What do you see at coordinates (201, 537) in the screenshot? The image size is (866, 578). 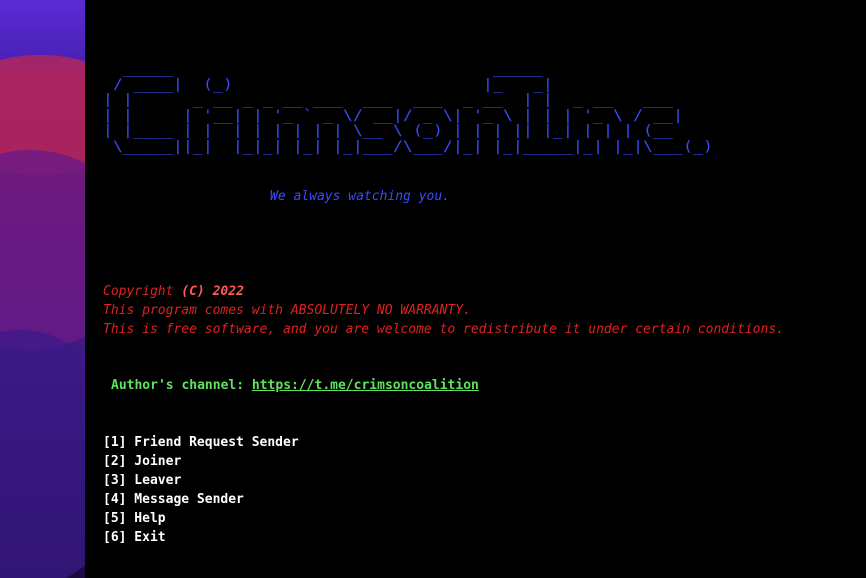 I see `menu-item-exit: [6] Exit` at bounding box center [201, 537].